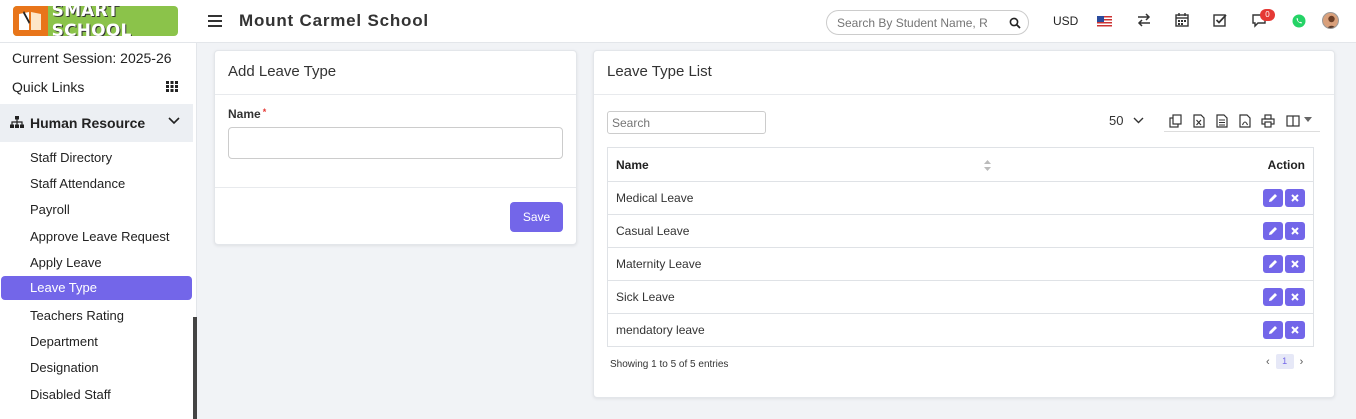  What do you see at coordinates (195, 368) in the screenshot?
I see `sidebar-scrollbar` at bounding box center [195, 368].